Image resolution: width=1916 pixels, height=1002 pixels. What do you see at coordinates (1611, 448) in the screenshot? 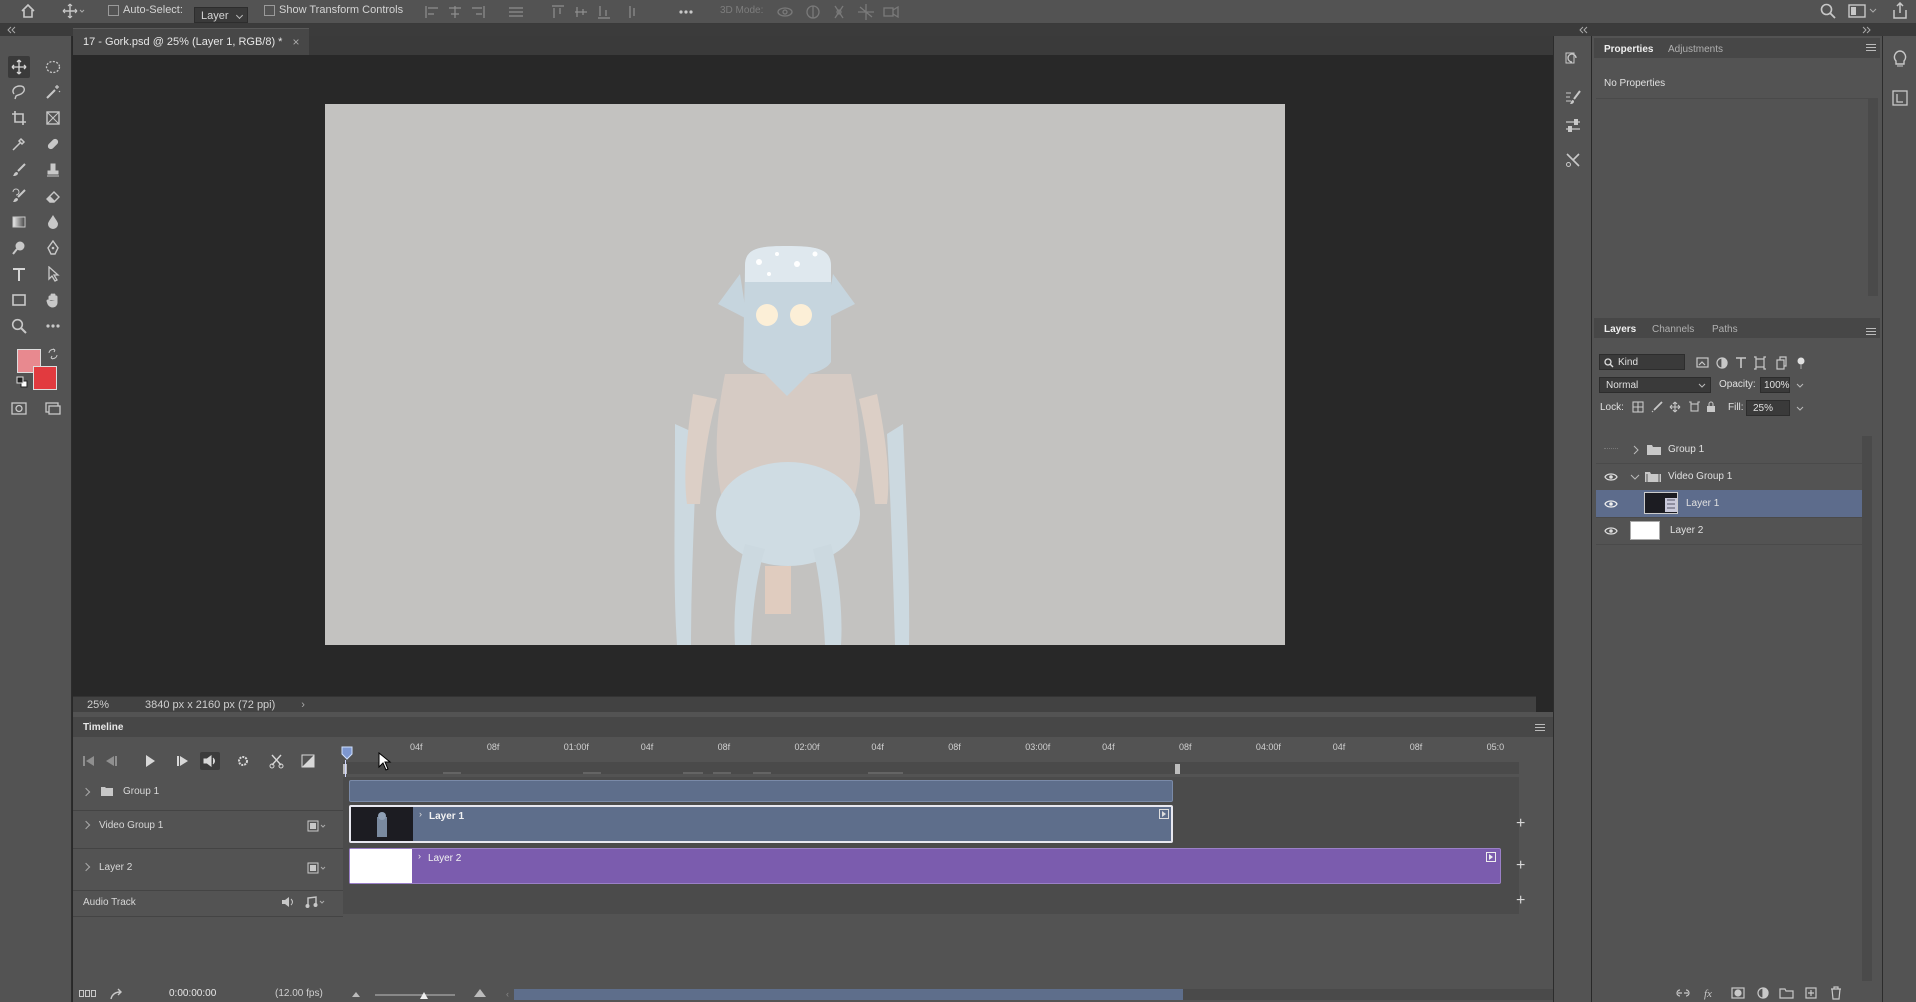
I see `visibility-hidden-slot` at bounding box center [1611, 448].